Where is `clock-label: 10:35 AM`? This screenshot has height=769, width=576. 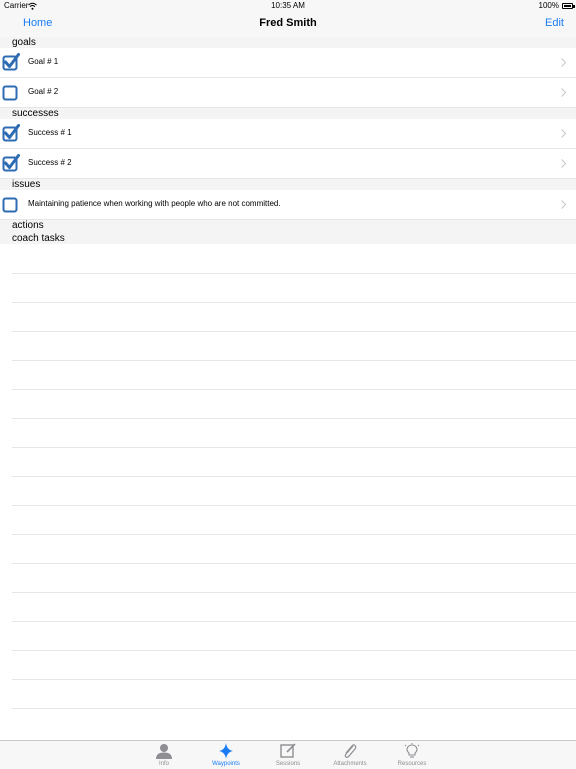
clock-label: 10:35 AM is located at coordinates (288, 5).